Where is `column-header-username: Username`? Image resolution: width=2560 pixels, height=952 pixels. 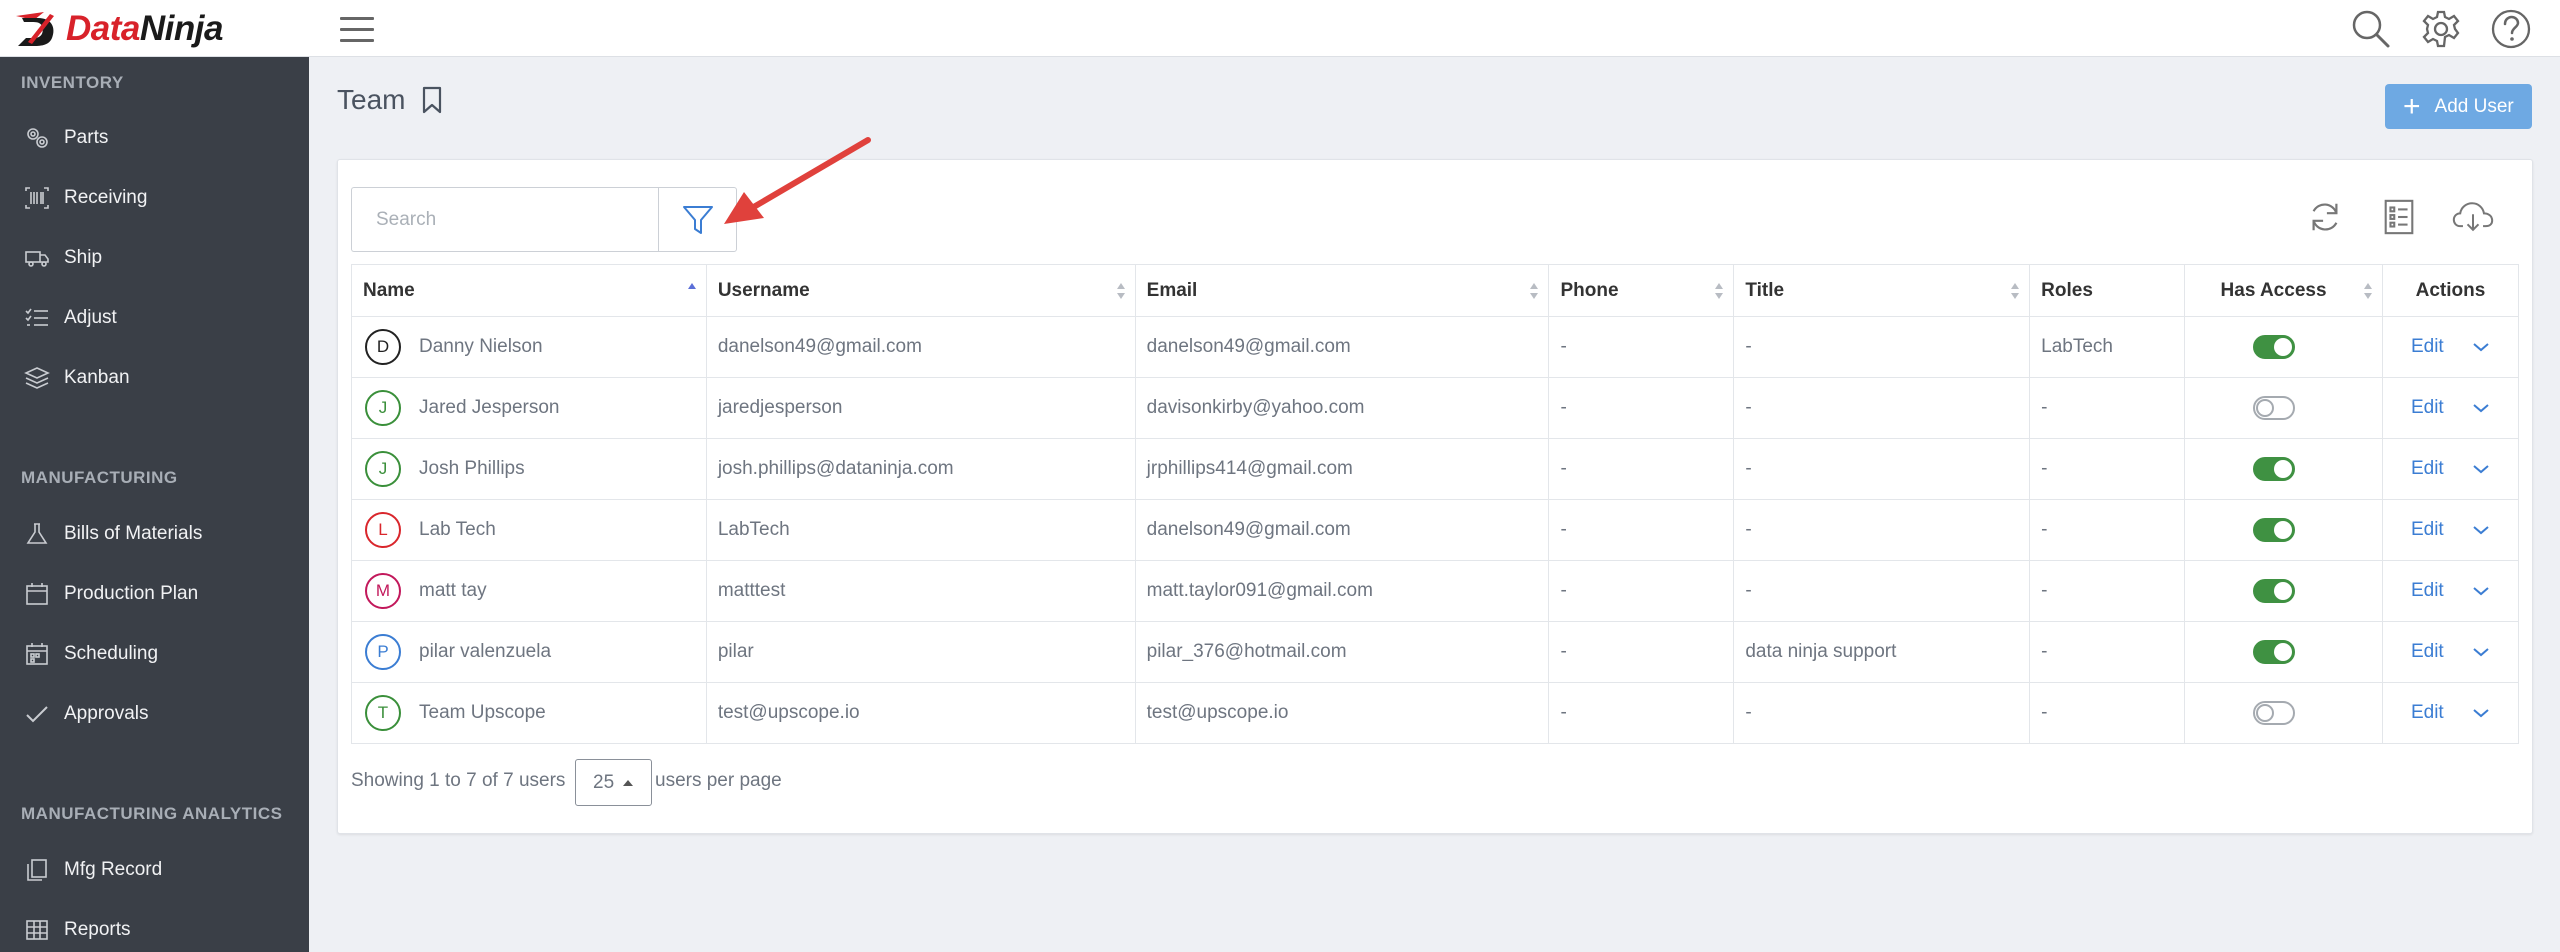 column-header-username: Username is located at coordinates (920, 290).